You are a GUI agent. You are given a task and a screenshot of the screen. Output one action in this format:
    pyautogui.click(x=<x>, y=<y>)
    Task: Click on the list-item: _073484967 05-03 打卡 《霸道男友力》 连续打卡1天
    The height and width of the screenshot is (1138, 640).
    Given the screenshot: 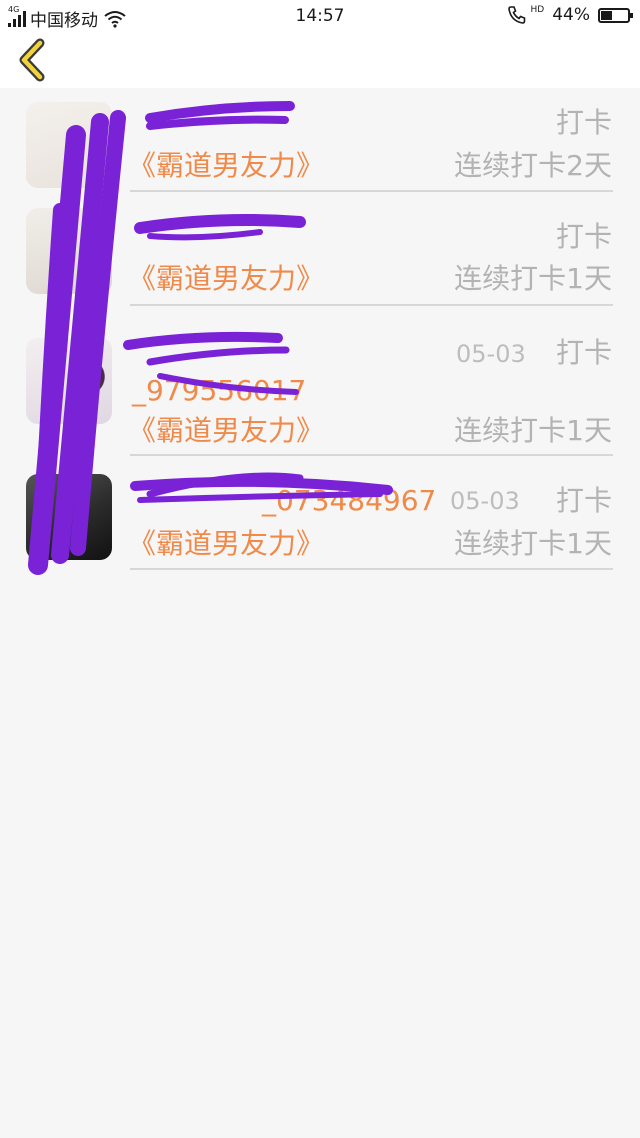 What is the action you would take?
    pyautogui.click(x=320, y=515)
    